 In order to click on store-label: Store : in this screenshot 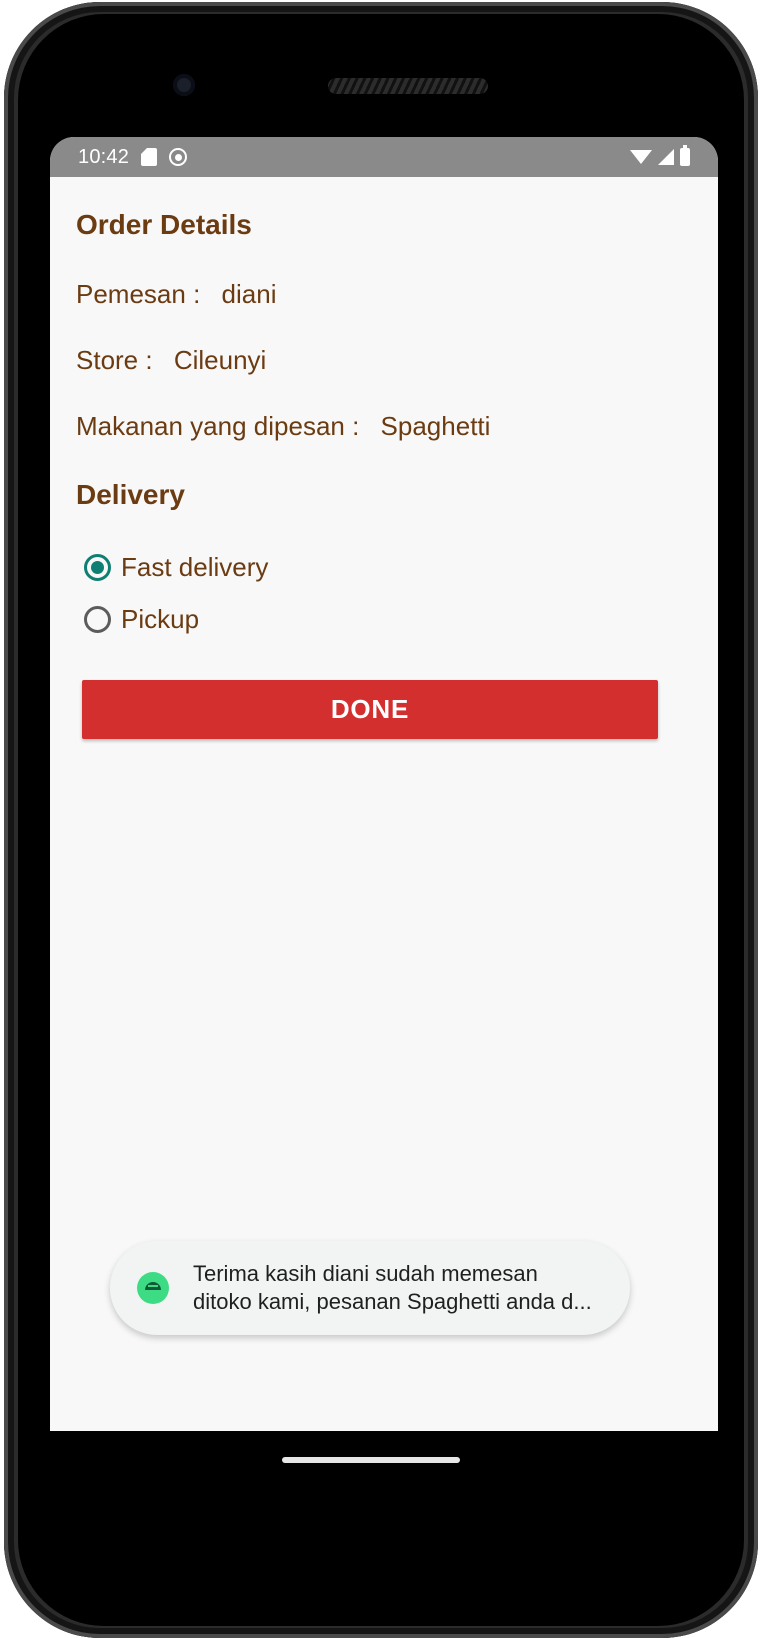, I will do `click(114, 360)`.